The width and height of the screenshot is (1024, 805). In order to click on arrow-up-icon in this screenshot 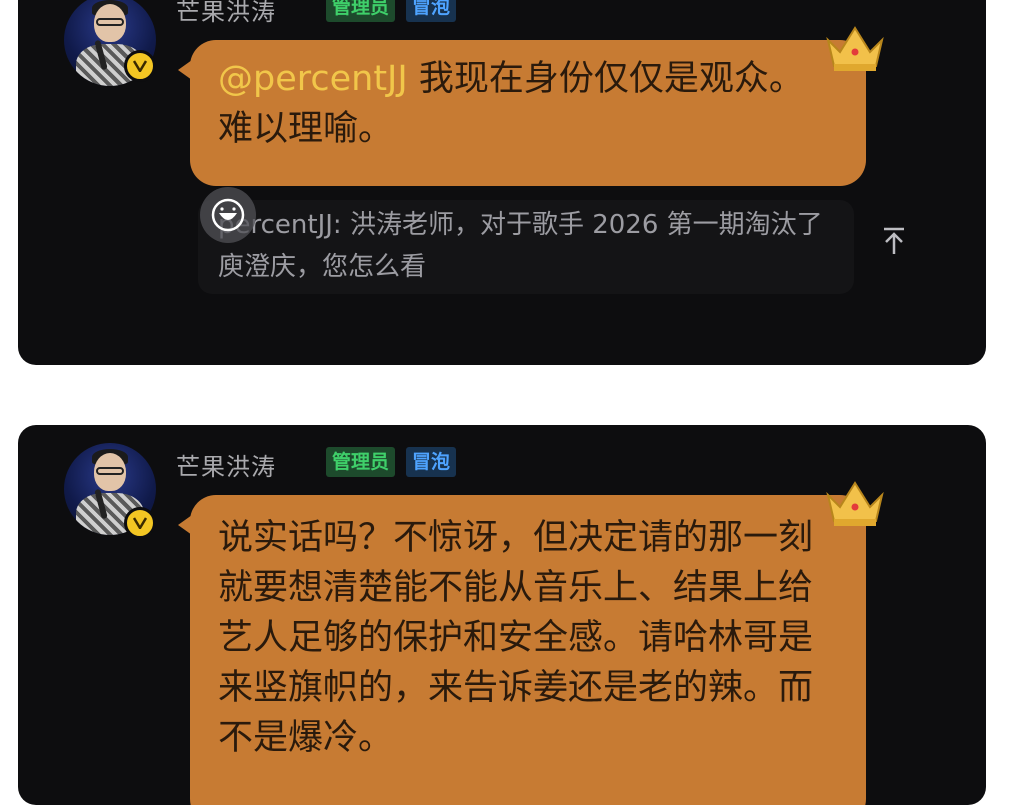, I will do `click(894, 241)`.